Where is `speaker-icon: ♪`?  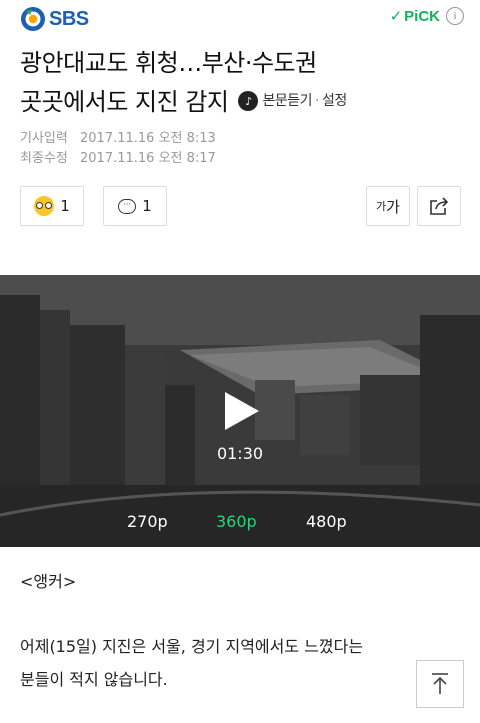 speaker-icon: ♪ is located at coordinates (248, 101).